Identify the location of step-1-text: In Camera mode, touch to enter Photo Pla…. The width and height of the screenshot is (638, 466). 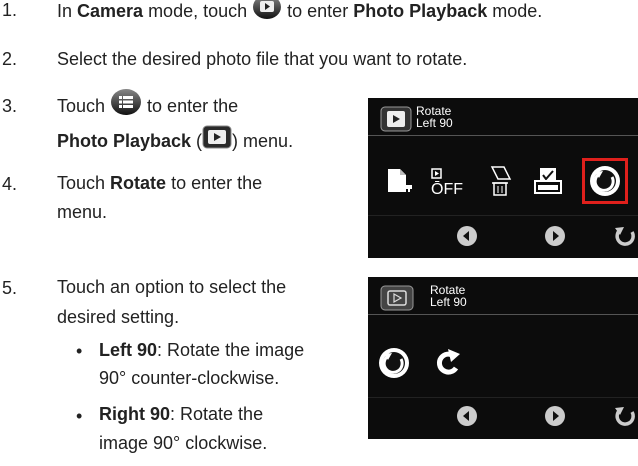
(299, 15).